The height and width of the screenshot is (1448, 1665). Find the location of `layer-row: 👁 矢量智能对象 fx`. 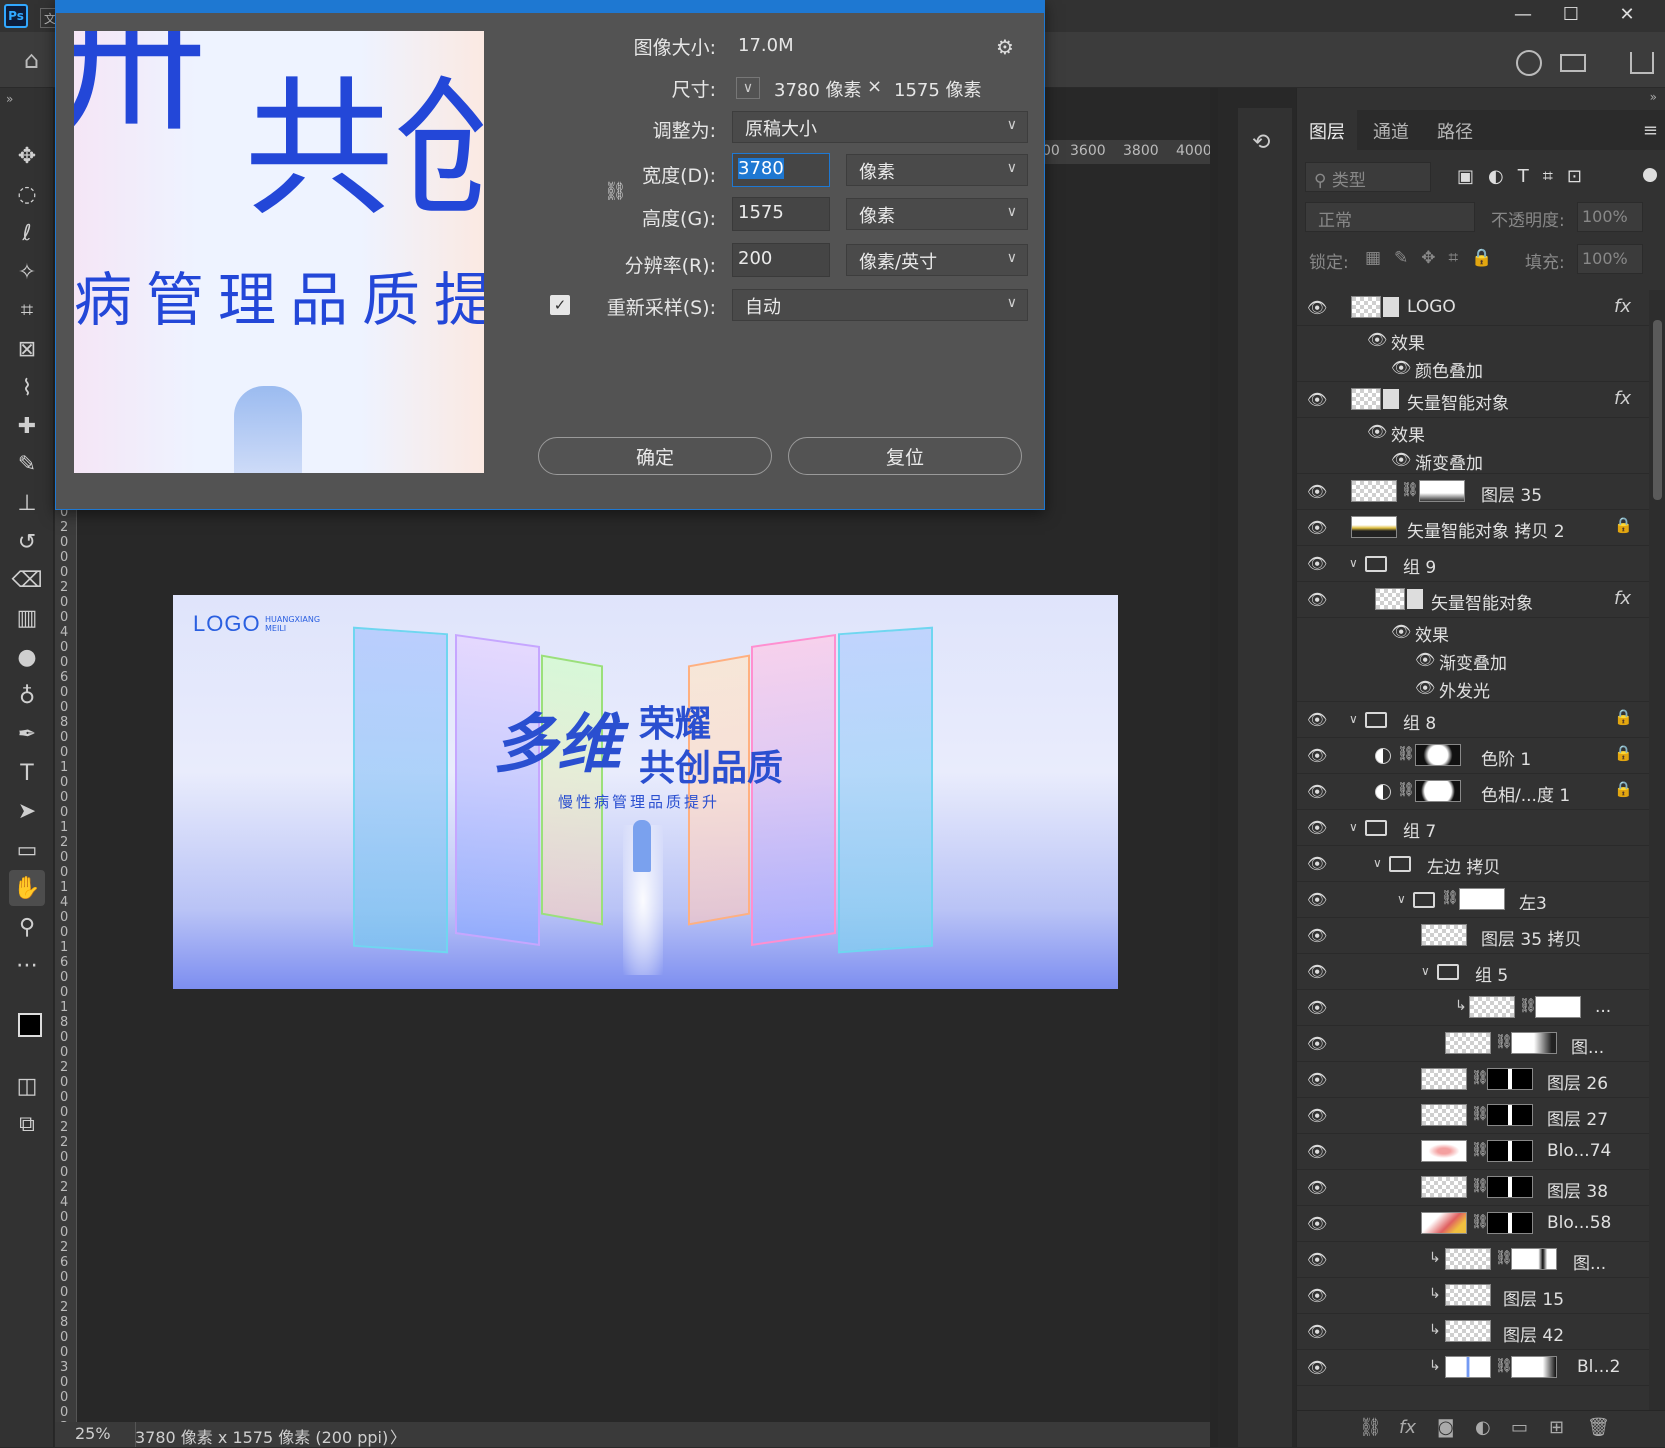

layer-row: 👁 矢量智能对象 fx is located at coordinates (1473, 400).